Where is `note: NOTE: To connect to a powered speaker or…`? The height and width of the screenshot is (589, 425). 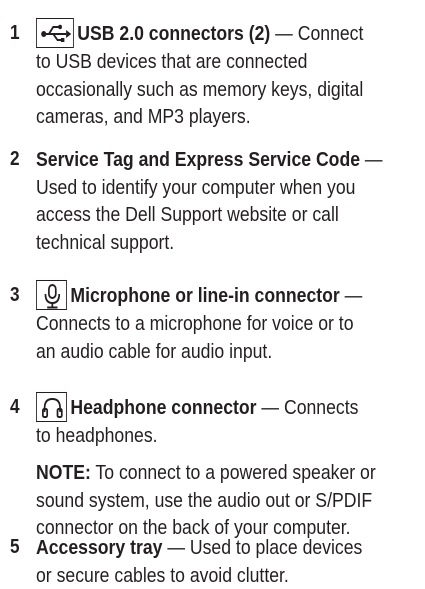 note: NOTE: To connect to a powered speaker or… is located at coordinates (230, 500).